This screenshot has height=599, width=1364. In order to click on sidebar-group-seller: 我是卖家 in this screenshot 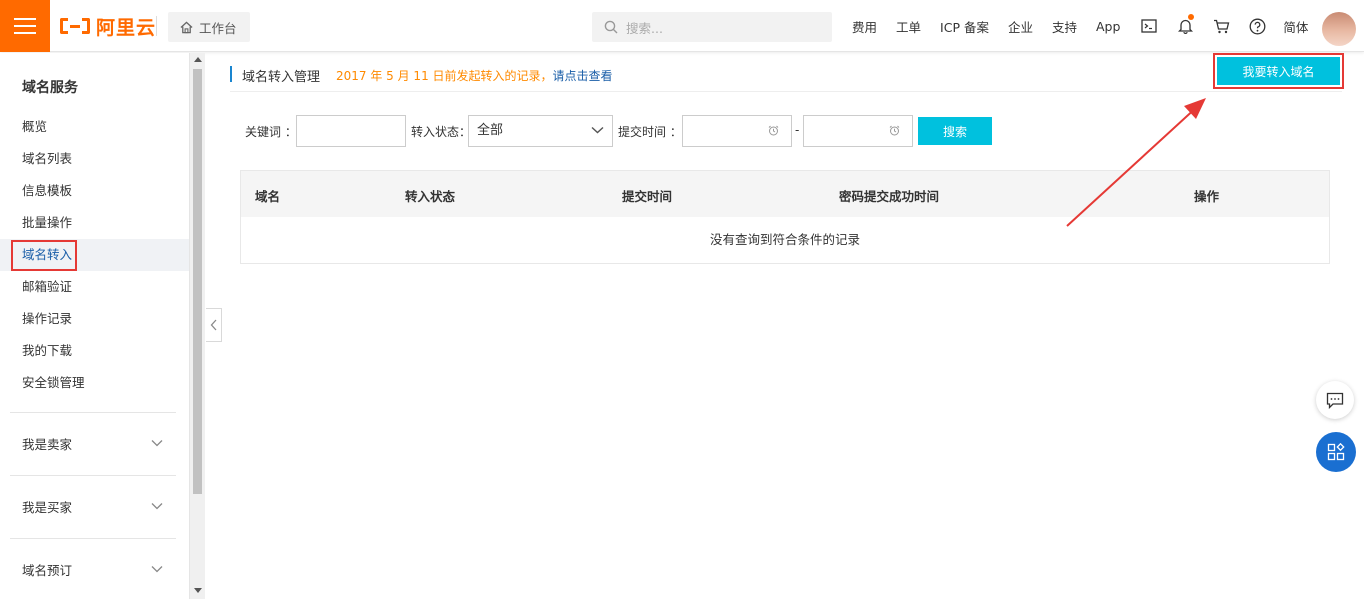, I will do `click(94, 445)`.